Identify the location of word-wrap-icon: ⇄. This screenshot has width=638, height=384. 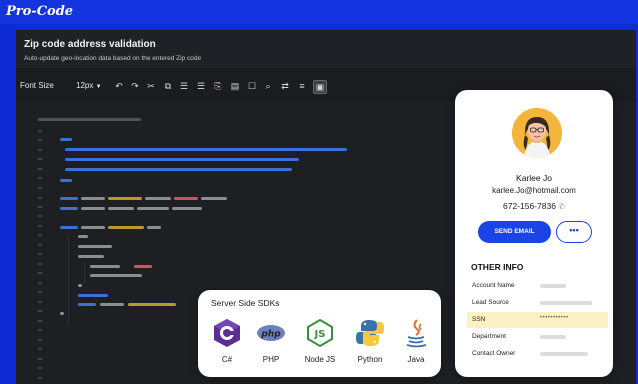
(285, 86).